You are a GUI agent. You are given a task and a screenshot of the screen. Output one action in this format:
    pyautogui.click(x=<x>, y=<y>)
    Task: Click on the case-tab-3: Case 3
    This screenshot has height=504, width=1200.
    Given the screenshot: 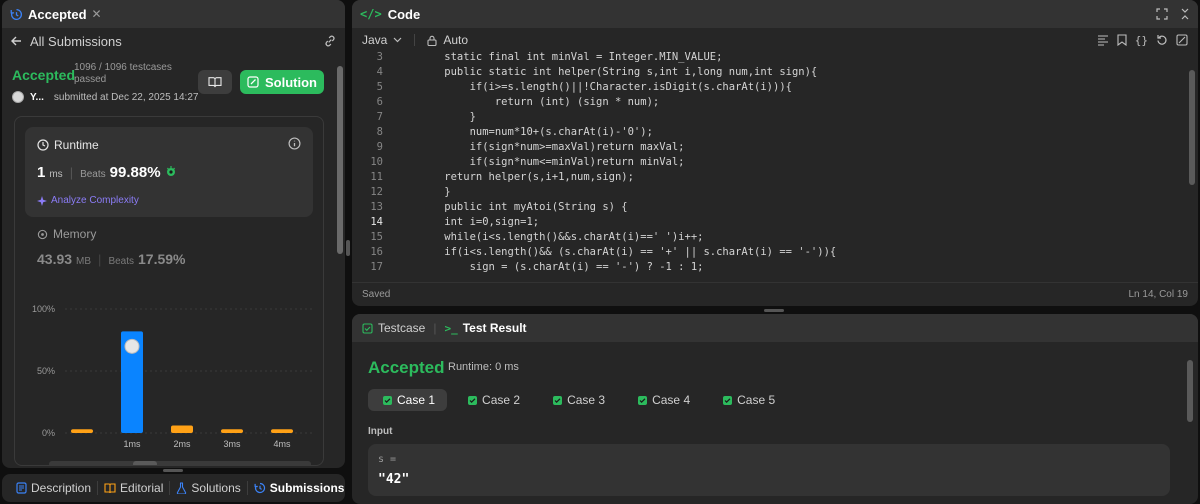 What is the action you would take?
    pyautogui.click(x=577, y=400)
    